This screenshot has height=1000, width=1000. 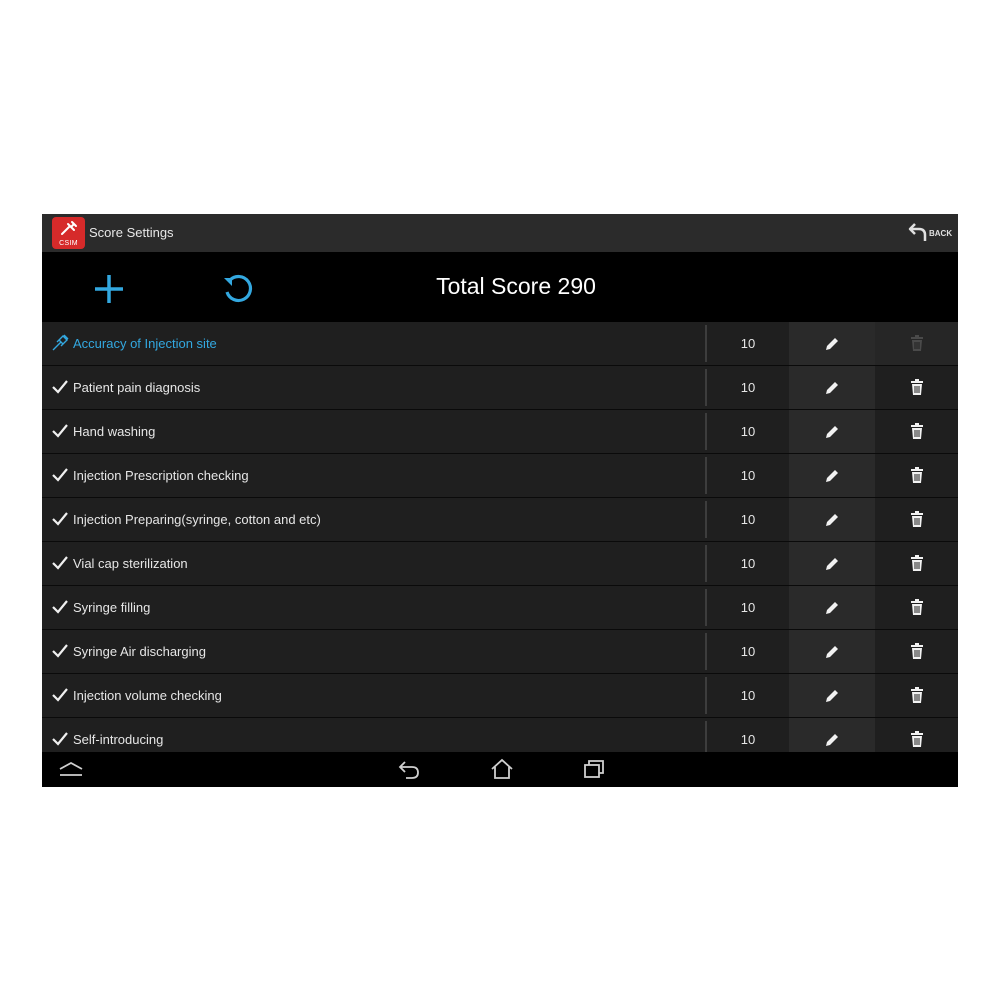 What do you see at coordinates (500, 652) in the screenshot?
I see `table-row: Syringe Air discharging 10` at bounding box center [500, 652].